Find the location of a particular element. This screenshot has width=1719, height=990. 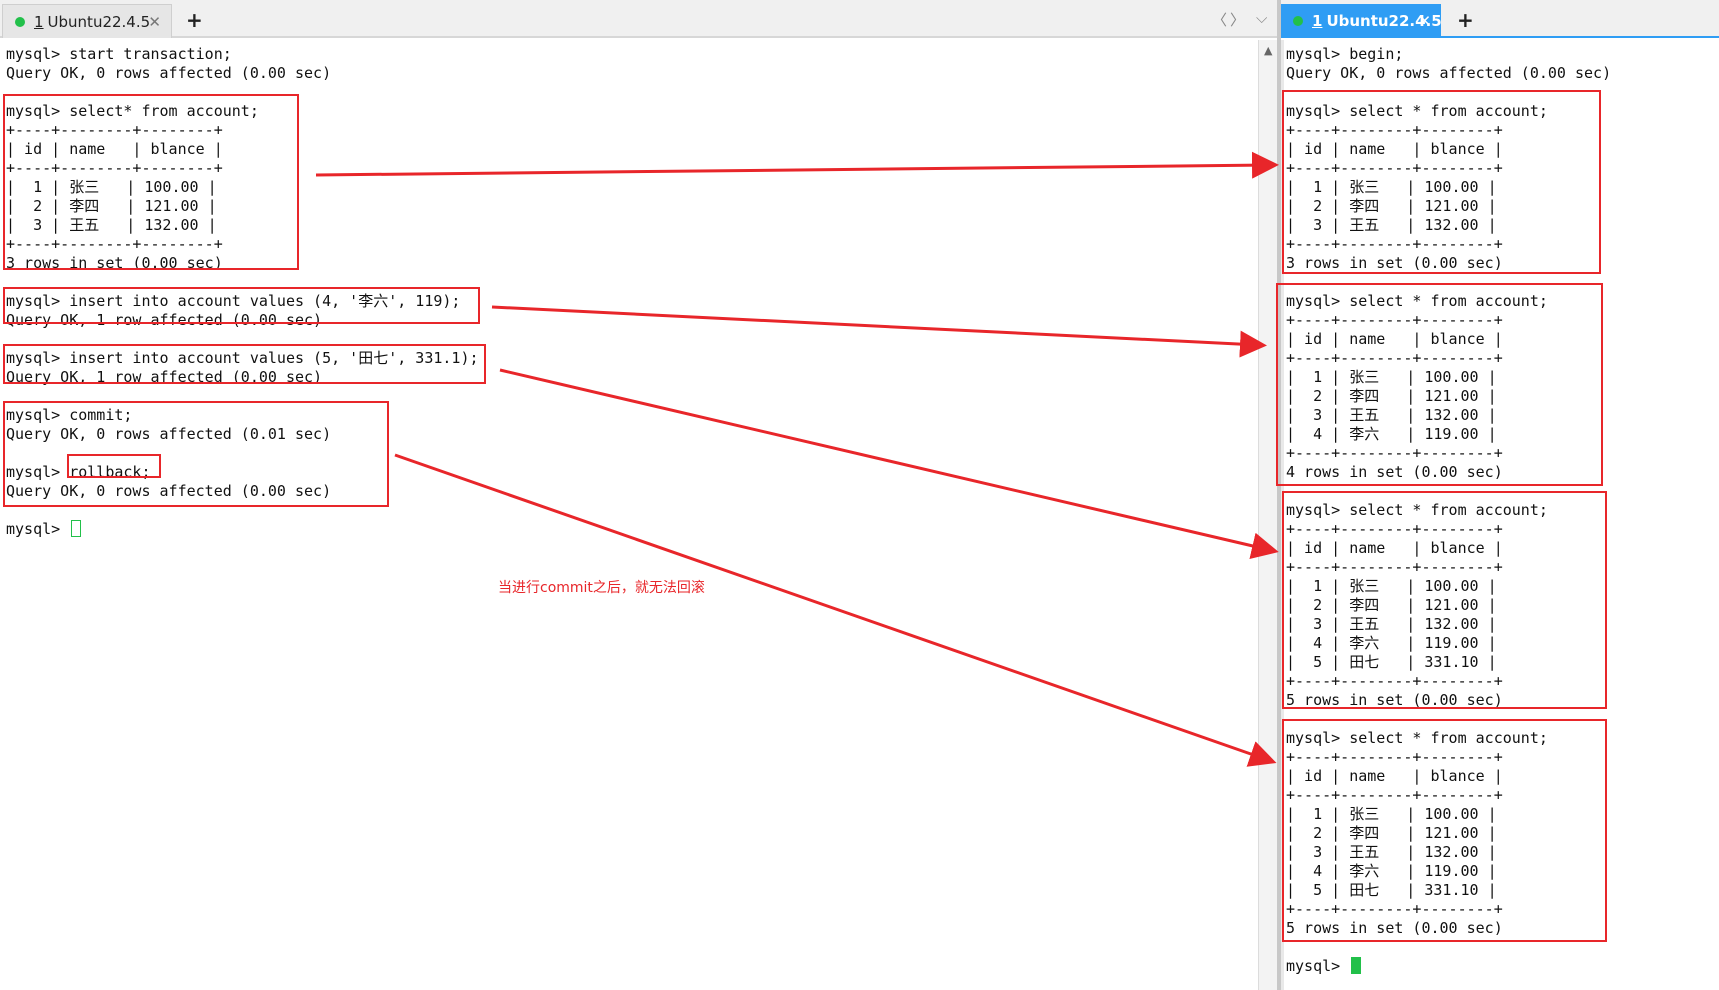

arrow-select is located at coordinates (797, 165).